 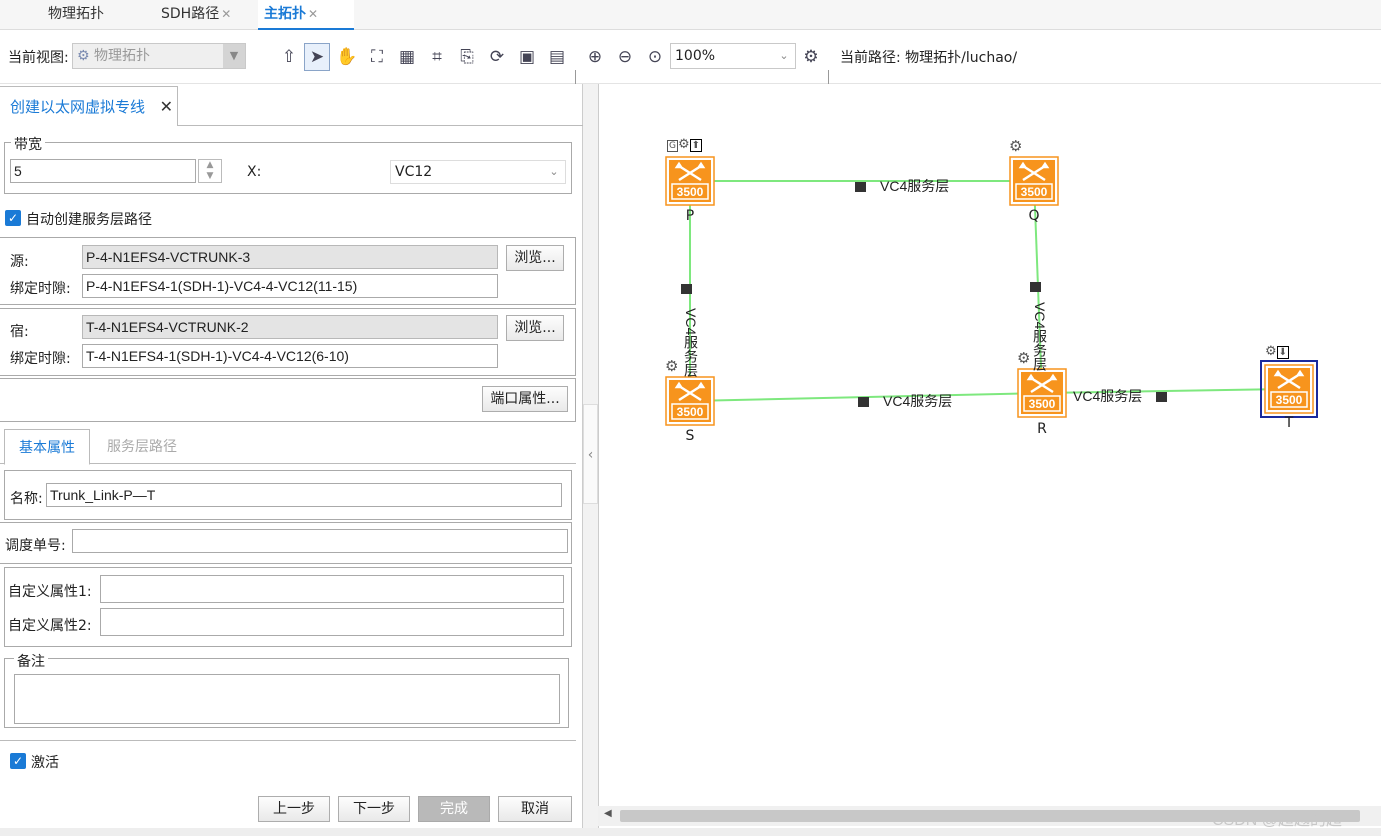 I want to click on bandwidth-input: 5, so click(x=103, y=171).